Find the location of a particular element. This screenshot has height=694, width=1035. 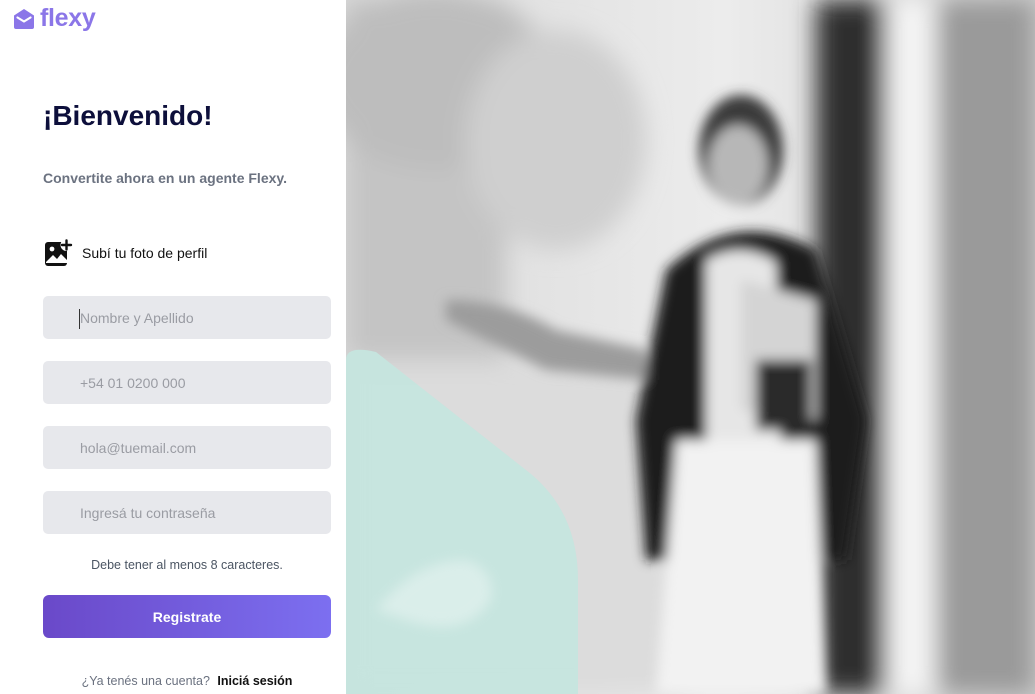

phone-input is located at coordinates (187, 382).